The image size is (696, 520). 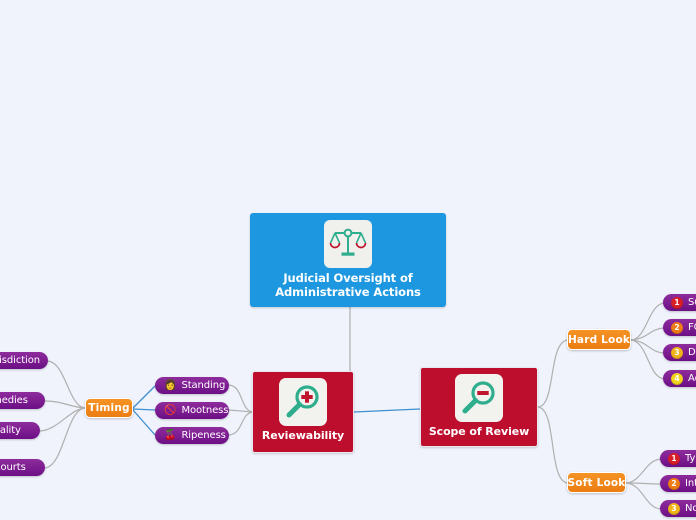 I want to click on pill-mootness-label: Mootness, so click(x=205, y=410).